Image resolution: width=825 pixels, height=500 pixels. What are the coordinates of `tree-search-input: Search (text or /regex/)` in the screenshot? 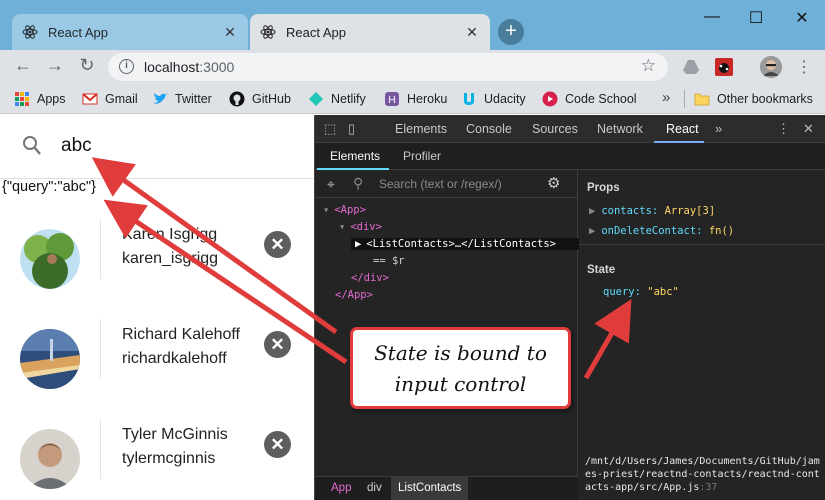 It's located at (440, 184).